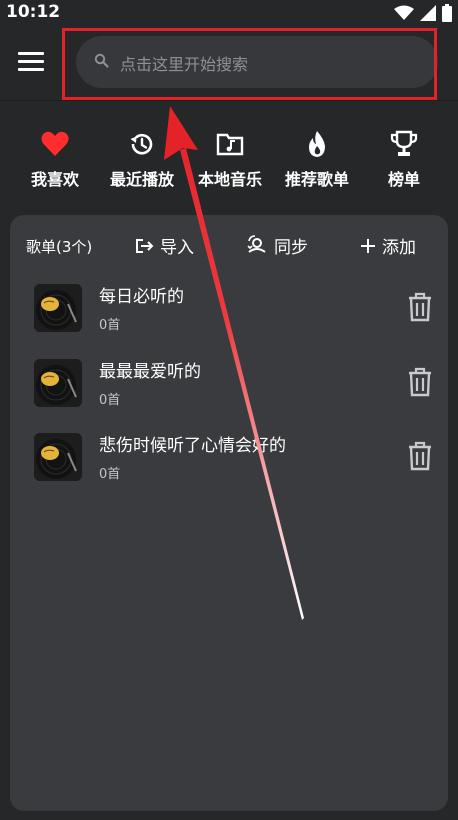 The image size is (458, 820). Describe the element at coordinates (316, 179) in the screenshot. I see `nav-label: 推荐歌单` at that location.